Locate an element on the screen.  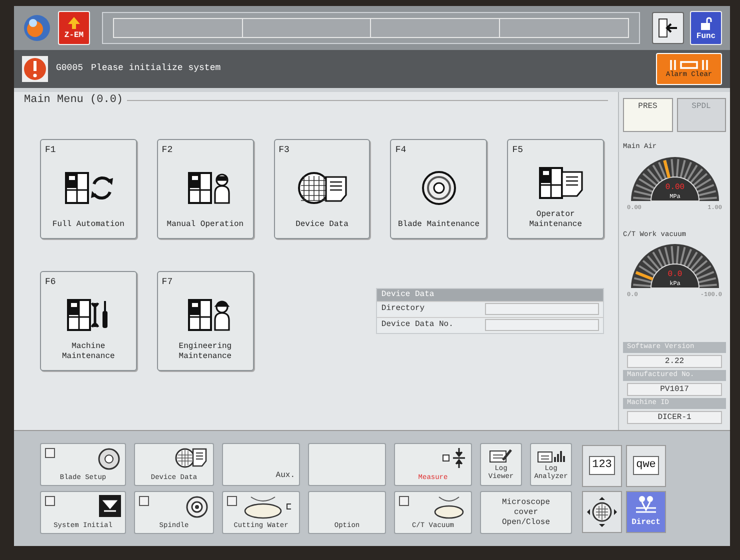
table-title: Device Data is located at coordinates (490, 294).